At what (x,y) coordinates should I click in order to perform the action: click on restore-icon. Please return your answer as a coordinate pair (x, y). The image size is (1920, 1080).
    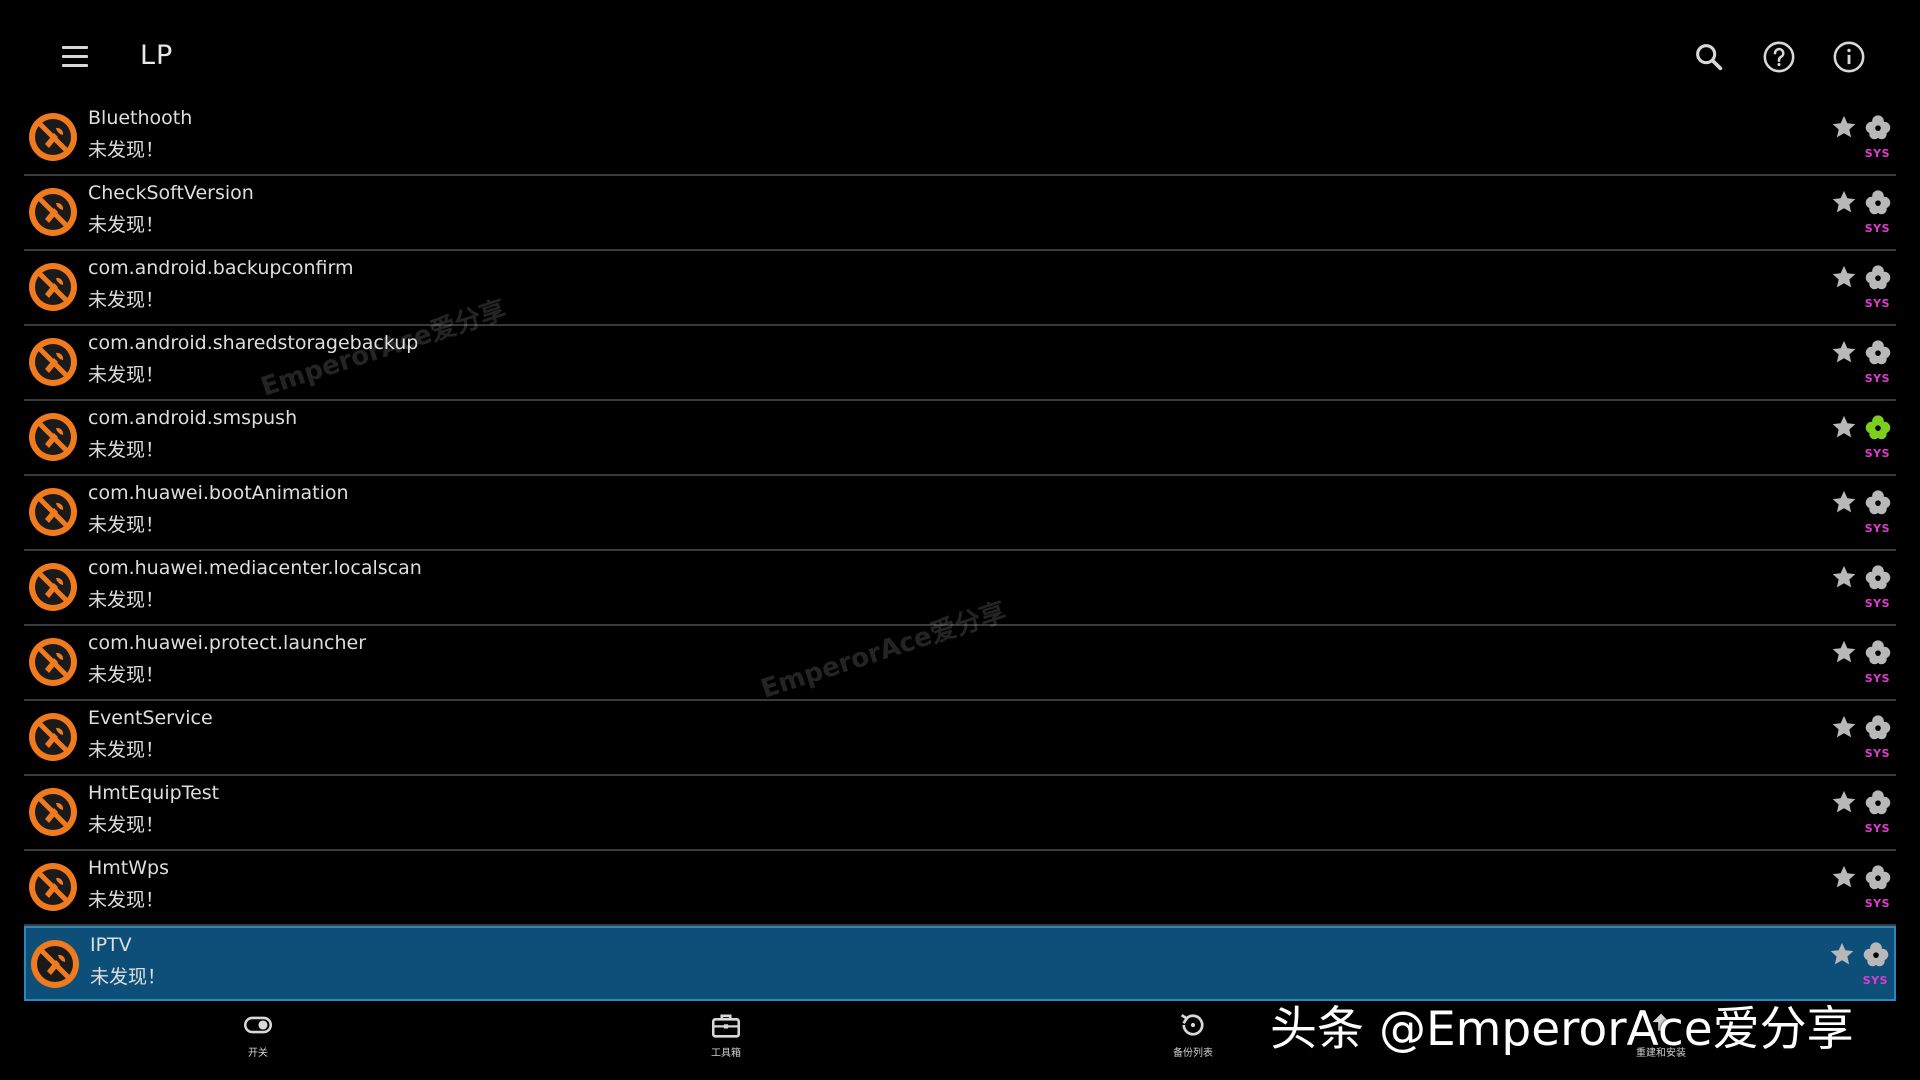
    Looking at the image, I should click on (1192, 1024).